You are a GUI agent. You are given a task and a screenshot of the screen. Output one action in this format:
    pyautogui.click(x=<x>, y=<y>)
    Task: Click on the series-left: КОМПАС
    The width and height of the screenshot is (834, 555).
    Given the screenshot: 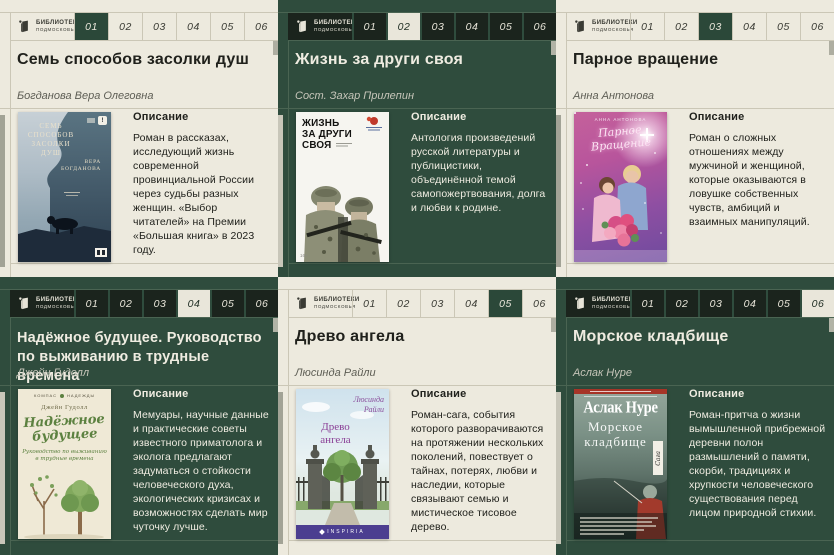 What is the action you would take?
    pyautogui.click(x=45, y=395)
    